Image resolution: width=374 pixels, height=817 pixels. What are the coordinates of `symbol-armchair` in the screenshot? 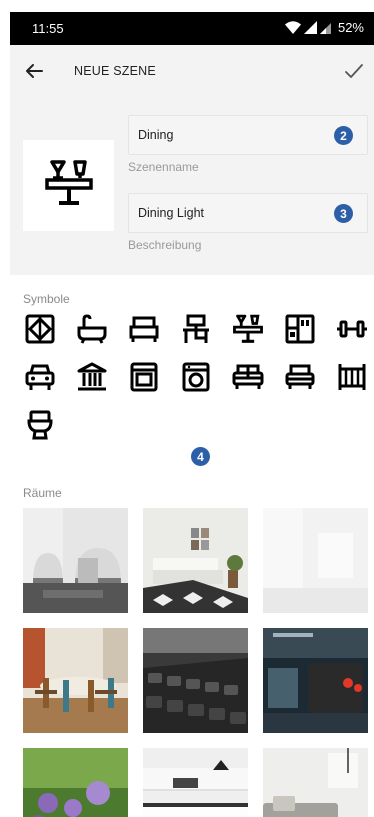 It's located at (300, 379).